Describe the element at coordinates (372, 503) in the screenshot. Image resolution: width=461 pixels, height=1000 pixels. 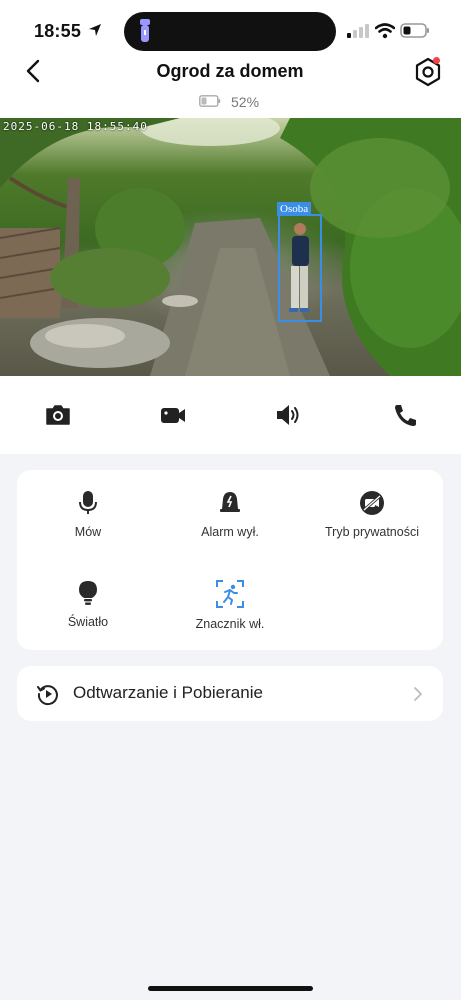
I see `privacy-camera-off-icon` at that location.